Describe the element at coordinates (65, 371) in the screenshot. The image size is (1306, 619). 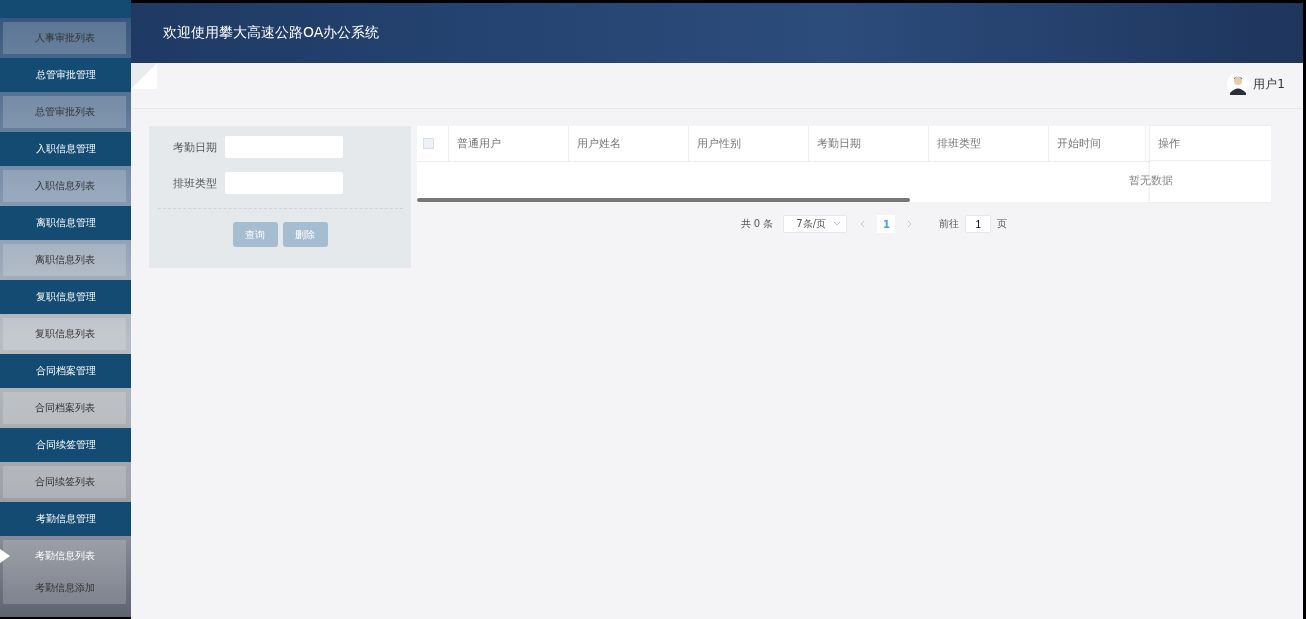
I see `sidebar-group-title: 合同档案管理` at that location.